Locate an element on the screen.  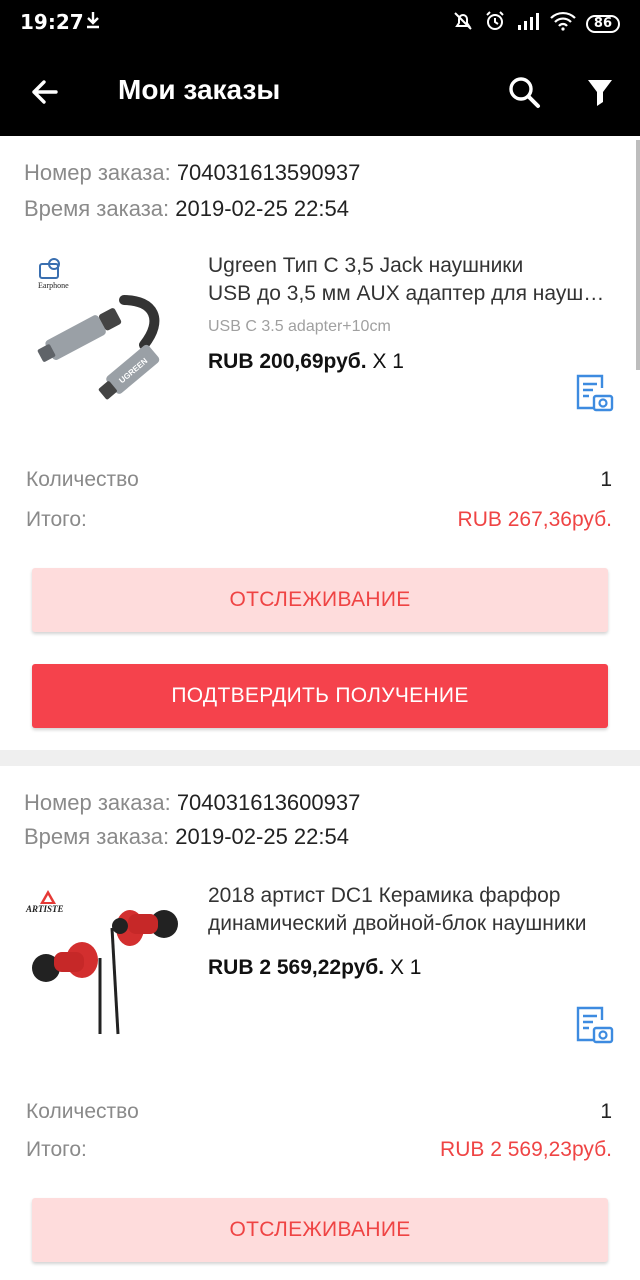
back-button is located at coordinates (46, 92).